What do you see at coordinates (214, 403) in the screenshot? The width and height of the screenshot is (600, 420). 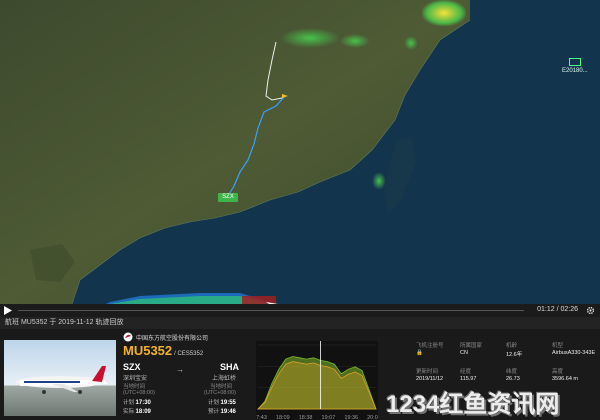 I see `dest-sched-label: 计划` at bounding box center [214, 403].